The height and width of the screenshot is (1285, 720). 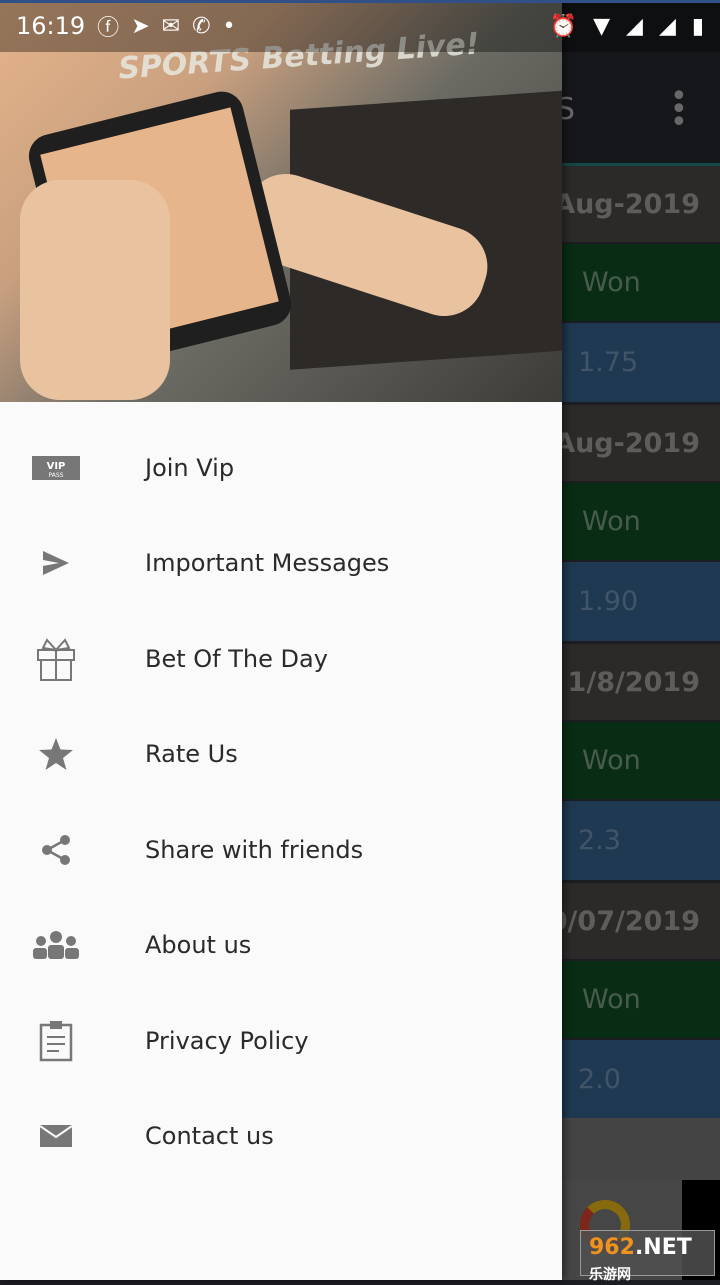 What do you see at coordinates (209, 1136) in the screenshot?
I see `menu-item-label: Contact us` at bounding box center [209, 1136].